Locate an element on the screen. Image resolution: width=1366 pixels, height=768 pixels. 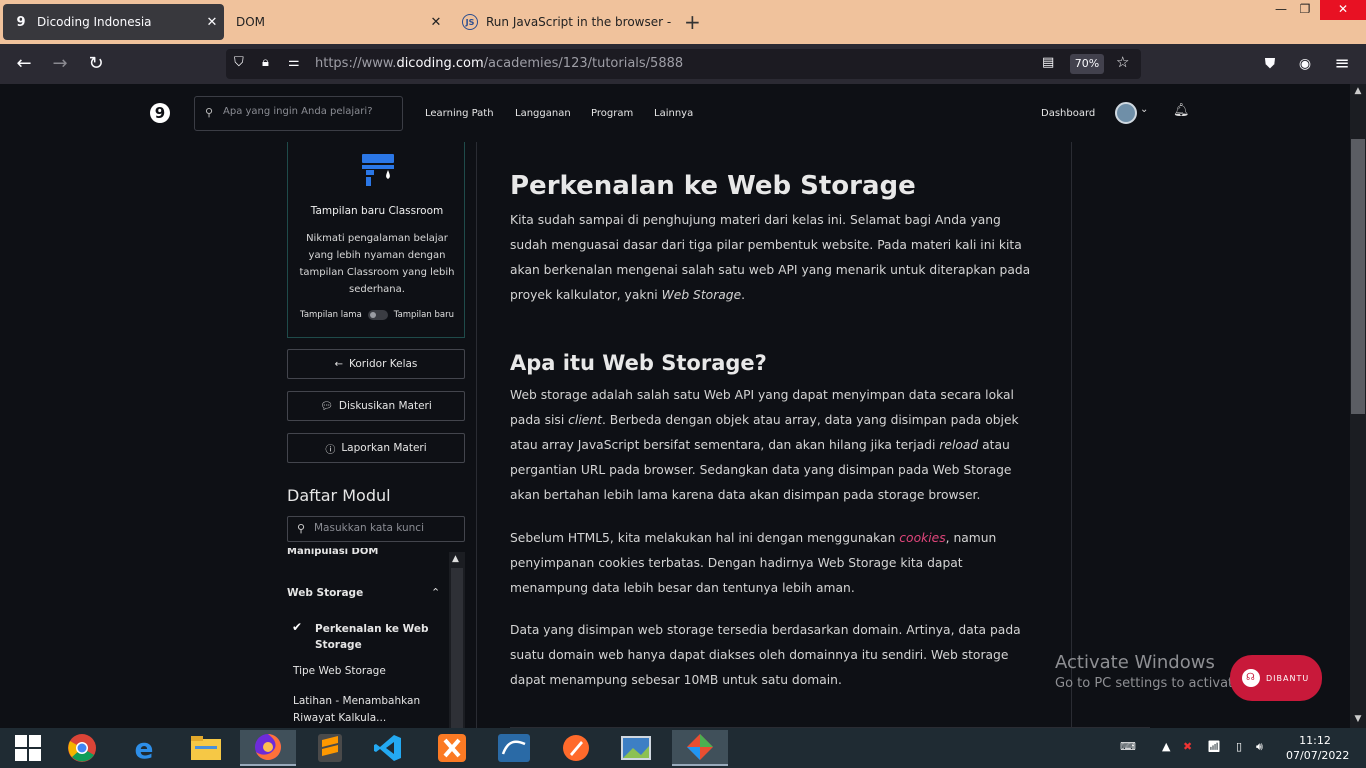
windows-start-icon is located at coordinates (28, 748).